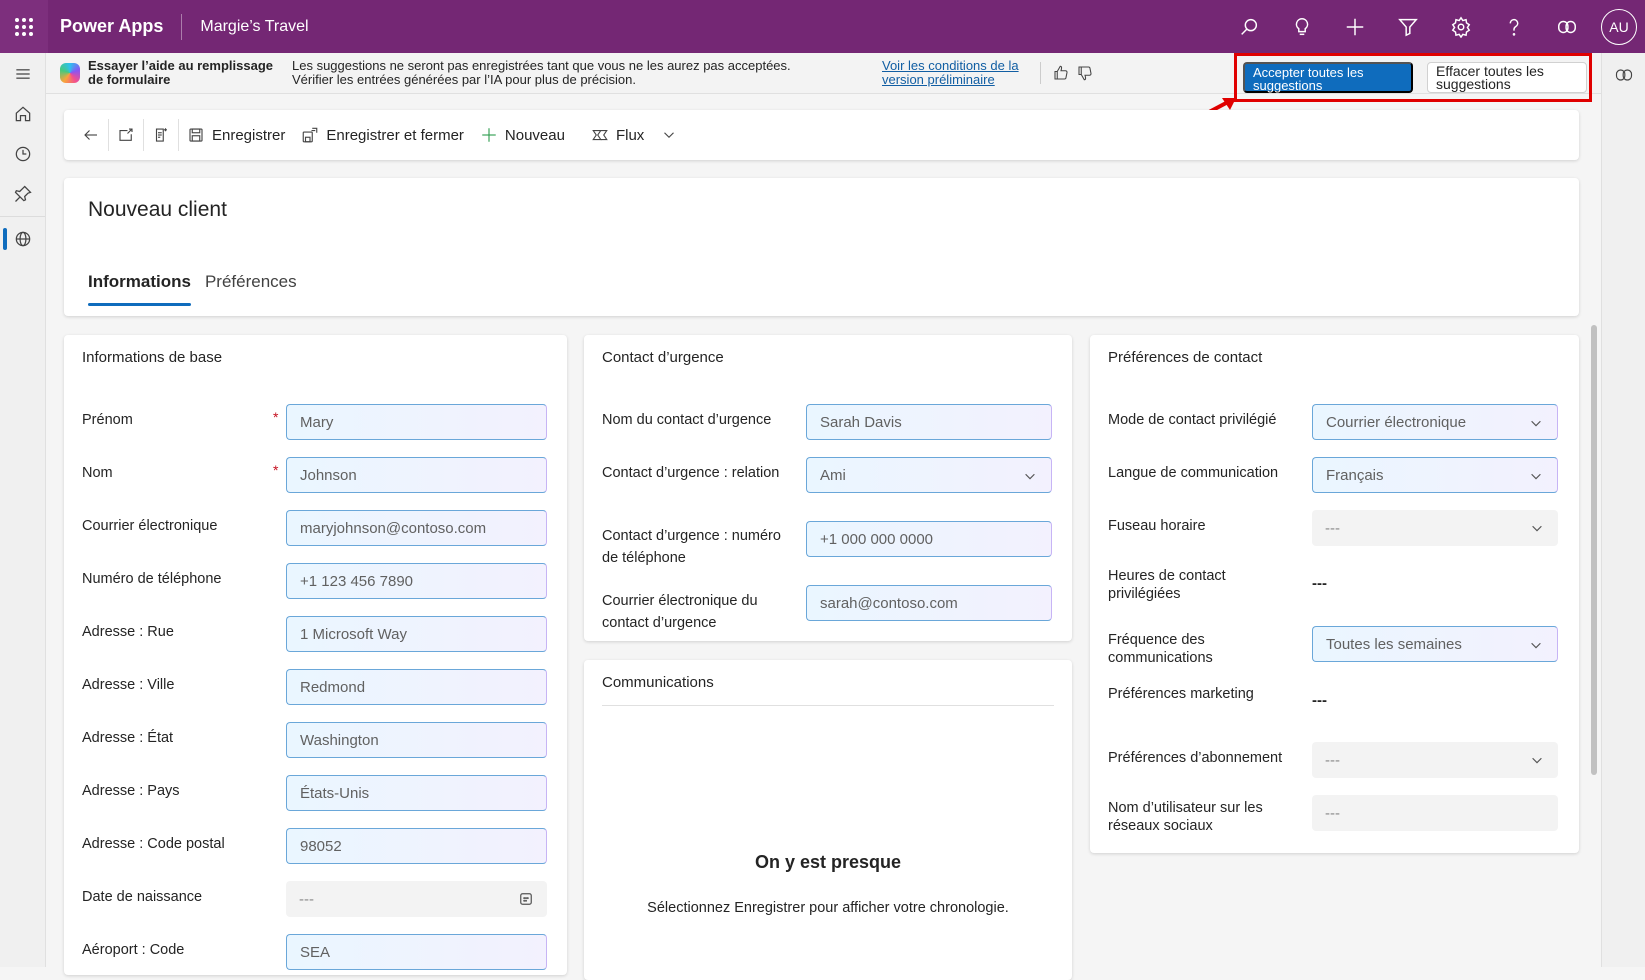 This screenshot has width=1645, height=980. Describe the element at coordinates (697, 473) in the screenshot. I see `field-emergency-relation: Contact d’urgence : relation` at that location.